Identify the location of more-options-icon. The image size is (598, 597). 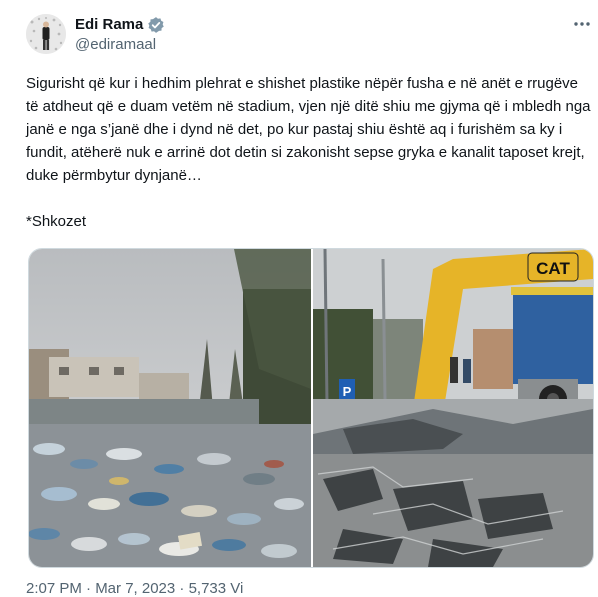
(584, 26).